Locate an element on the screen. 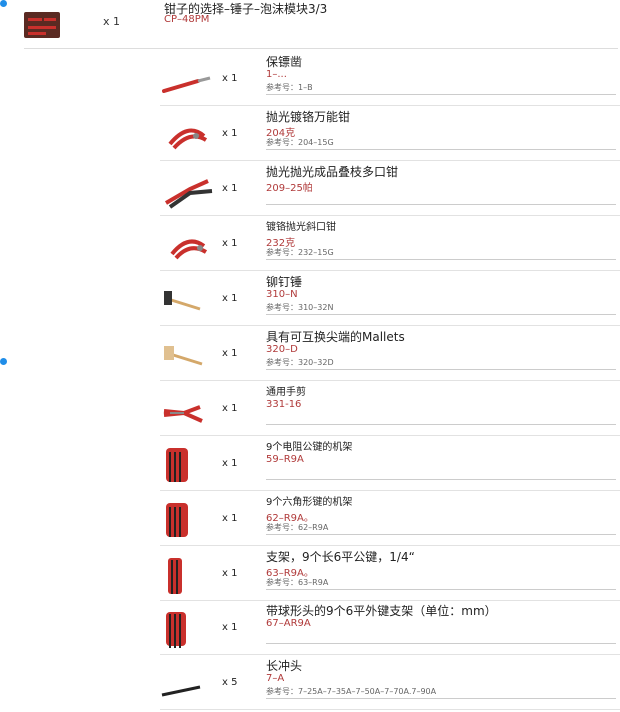 This screenshot has width=620, height=712. item-code: 209–25帕 is located at coordinates (289, 186).